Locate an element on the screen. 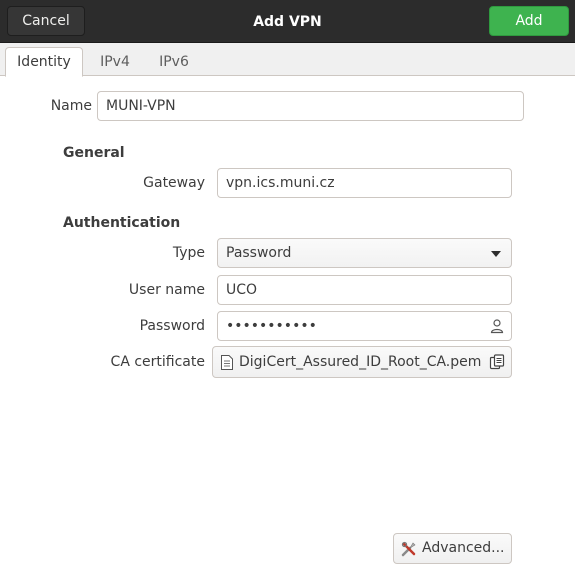 This screenshot has width=575, height=588. document-icon is located at coordinates (227, 362).